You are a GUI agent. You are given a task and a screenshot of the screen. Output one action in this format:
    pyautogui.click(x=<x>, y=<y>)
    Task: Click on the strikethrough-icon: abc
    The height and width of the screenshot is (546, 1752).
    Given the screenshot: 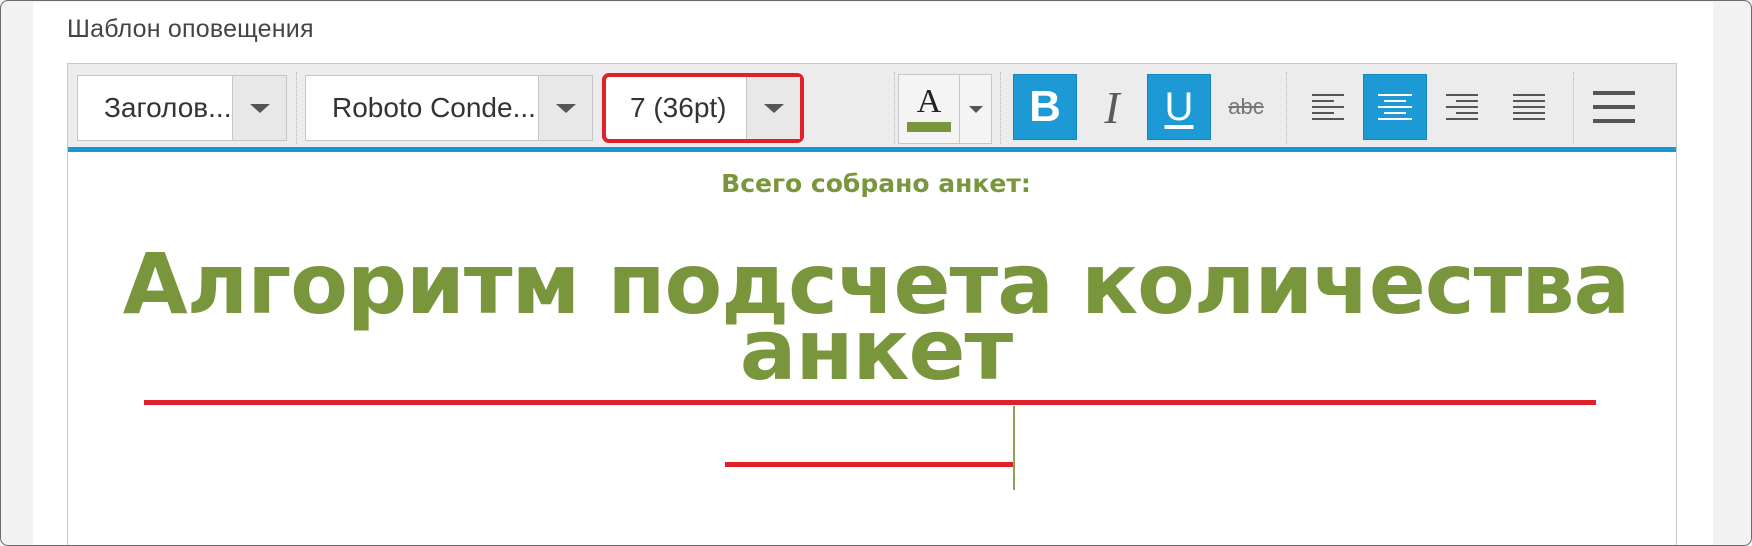 What is the action you would take?
    pyautogui.click(x=1246, y=106)
    